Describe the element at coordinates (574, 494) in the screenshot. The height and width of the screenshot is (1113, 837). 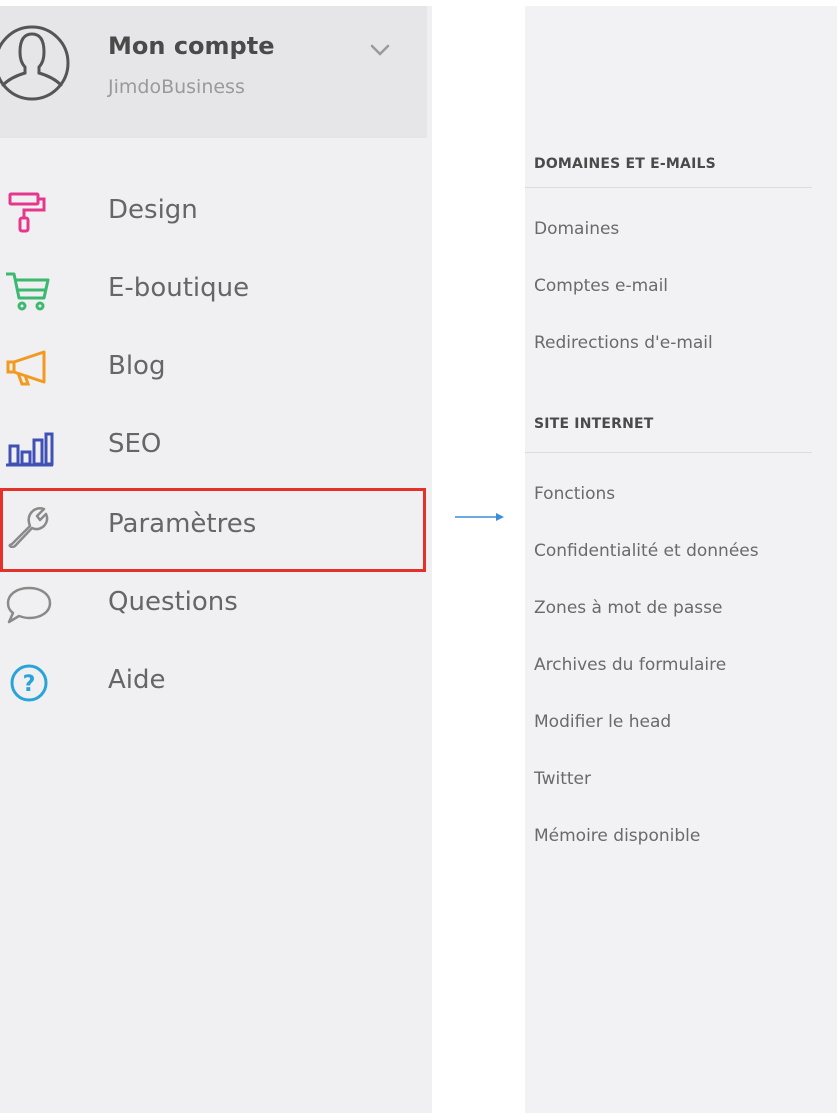
I see `link-fonctions: Fonctions` at that location.